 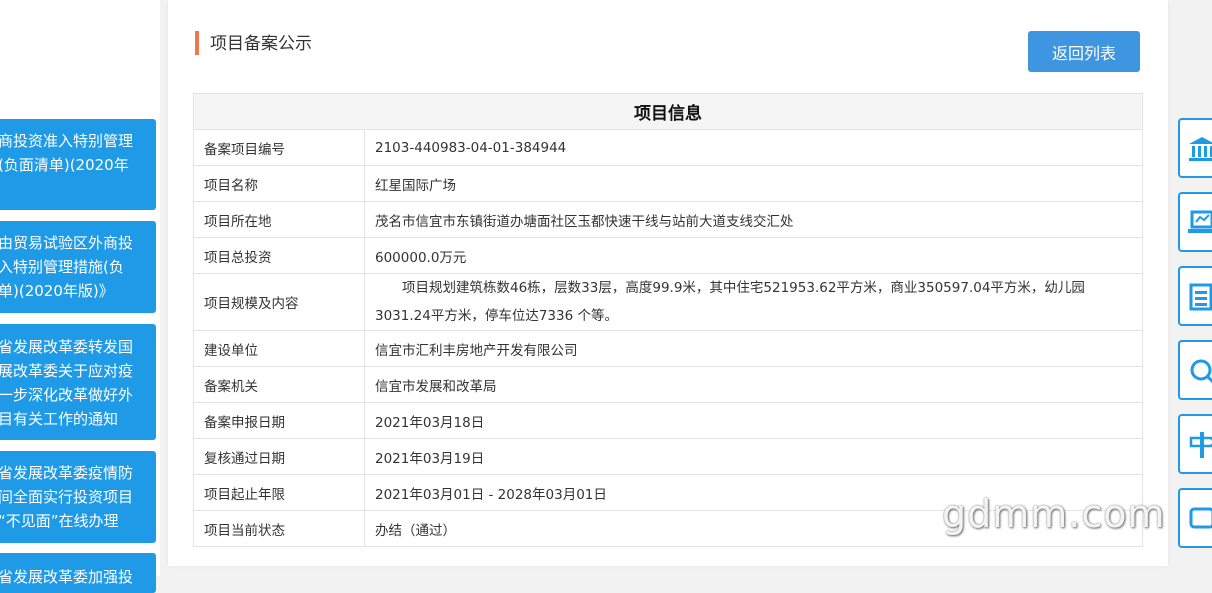 What do you see at coordinates (279, 420) in the screenshot?
I see `row-label: 备案申报日期` at bounding box center [279, 420].